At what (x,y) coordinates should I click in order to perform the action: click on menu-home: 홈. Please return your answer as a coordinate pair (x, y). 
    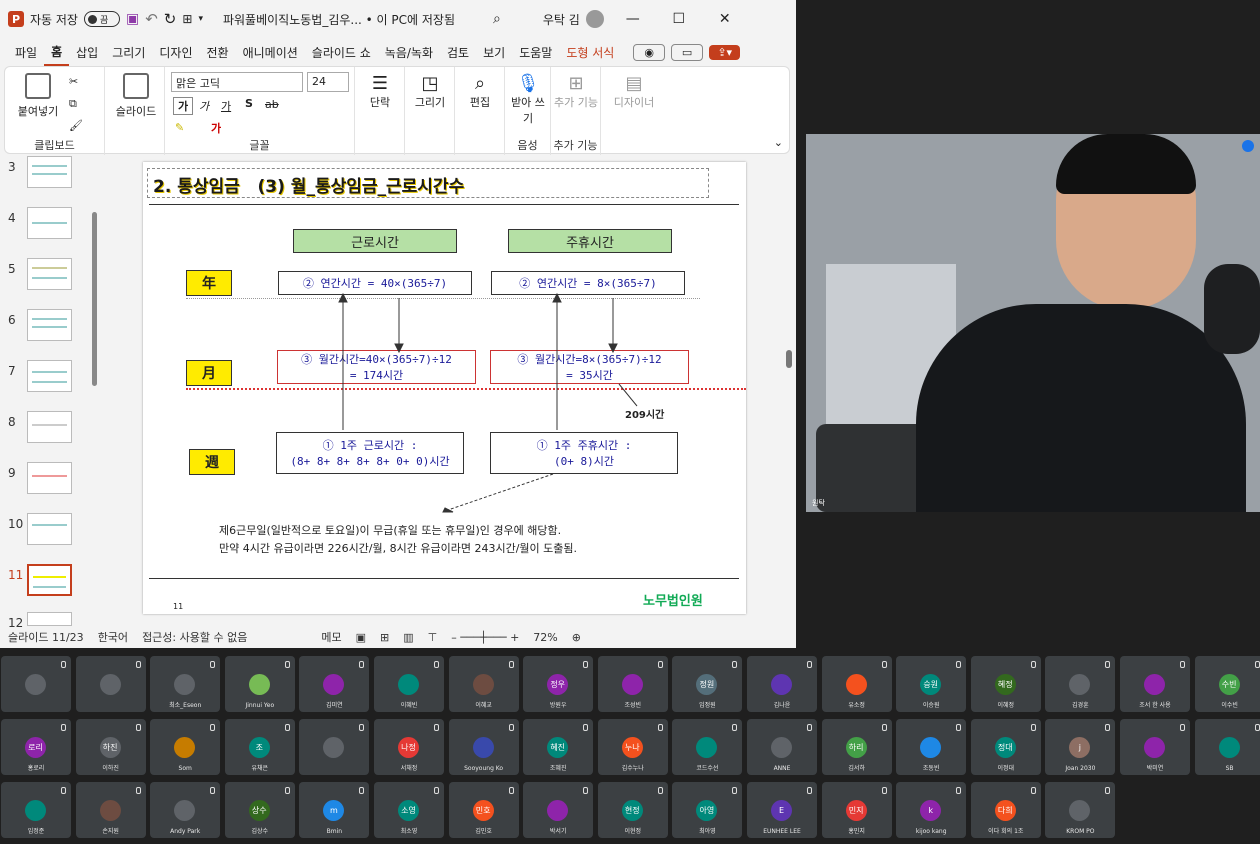
    Looking at the image, I should click on (57, 52).